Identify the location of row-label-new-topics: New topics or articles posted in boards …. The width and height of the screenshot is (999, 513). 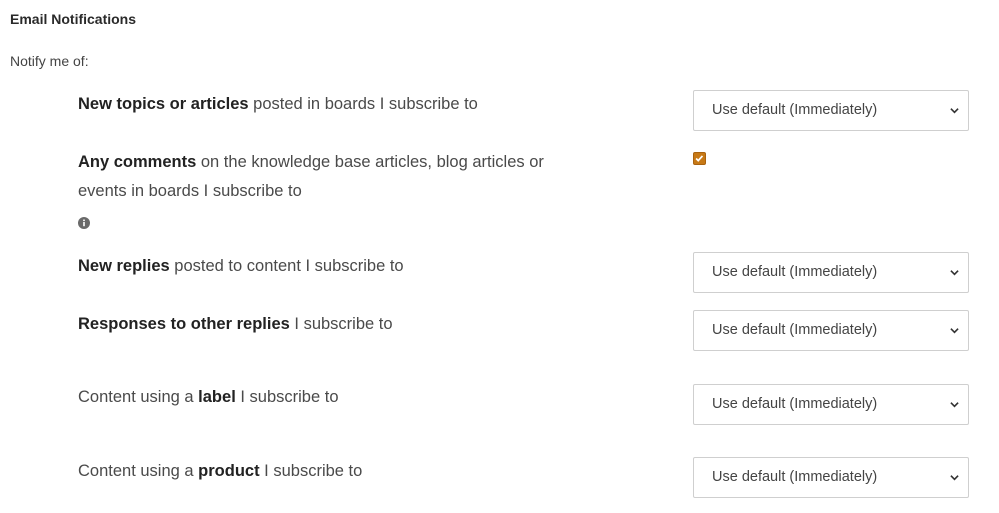
(328, 104).